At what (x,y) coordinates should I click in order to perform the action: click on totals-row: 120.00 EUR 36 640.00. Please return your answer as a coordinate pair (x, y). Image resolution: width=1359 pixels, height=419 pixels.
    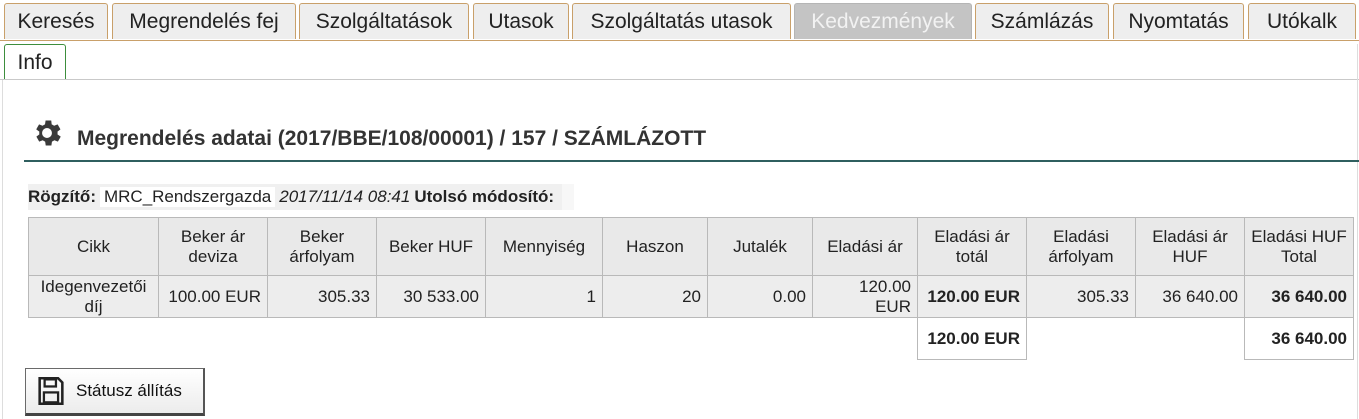
    Looking at the image, I should click on (691, 338).